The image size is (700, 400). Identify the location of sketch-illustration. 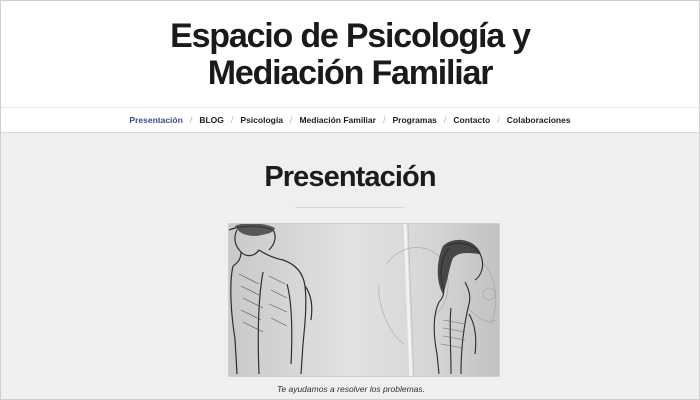
(364, 300).